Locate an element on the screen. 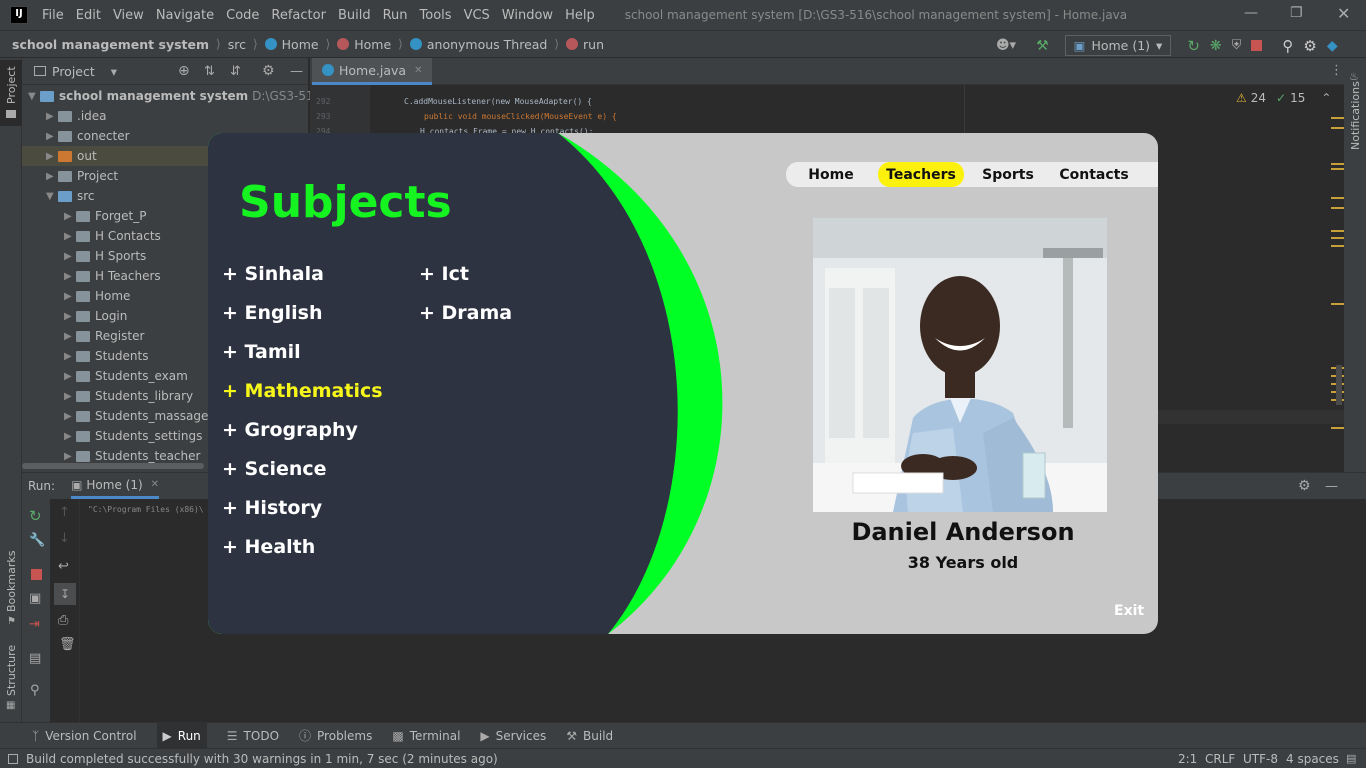  tree-item-students-library: ▶ Students_library is located at coordinates (128, 396).